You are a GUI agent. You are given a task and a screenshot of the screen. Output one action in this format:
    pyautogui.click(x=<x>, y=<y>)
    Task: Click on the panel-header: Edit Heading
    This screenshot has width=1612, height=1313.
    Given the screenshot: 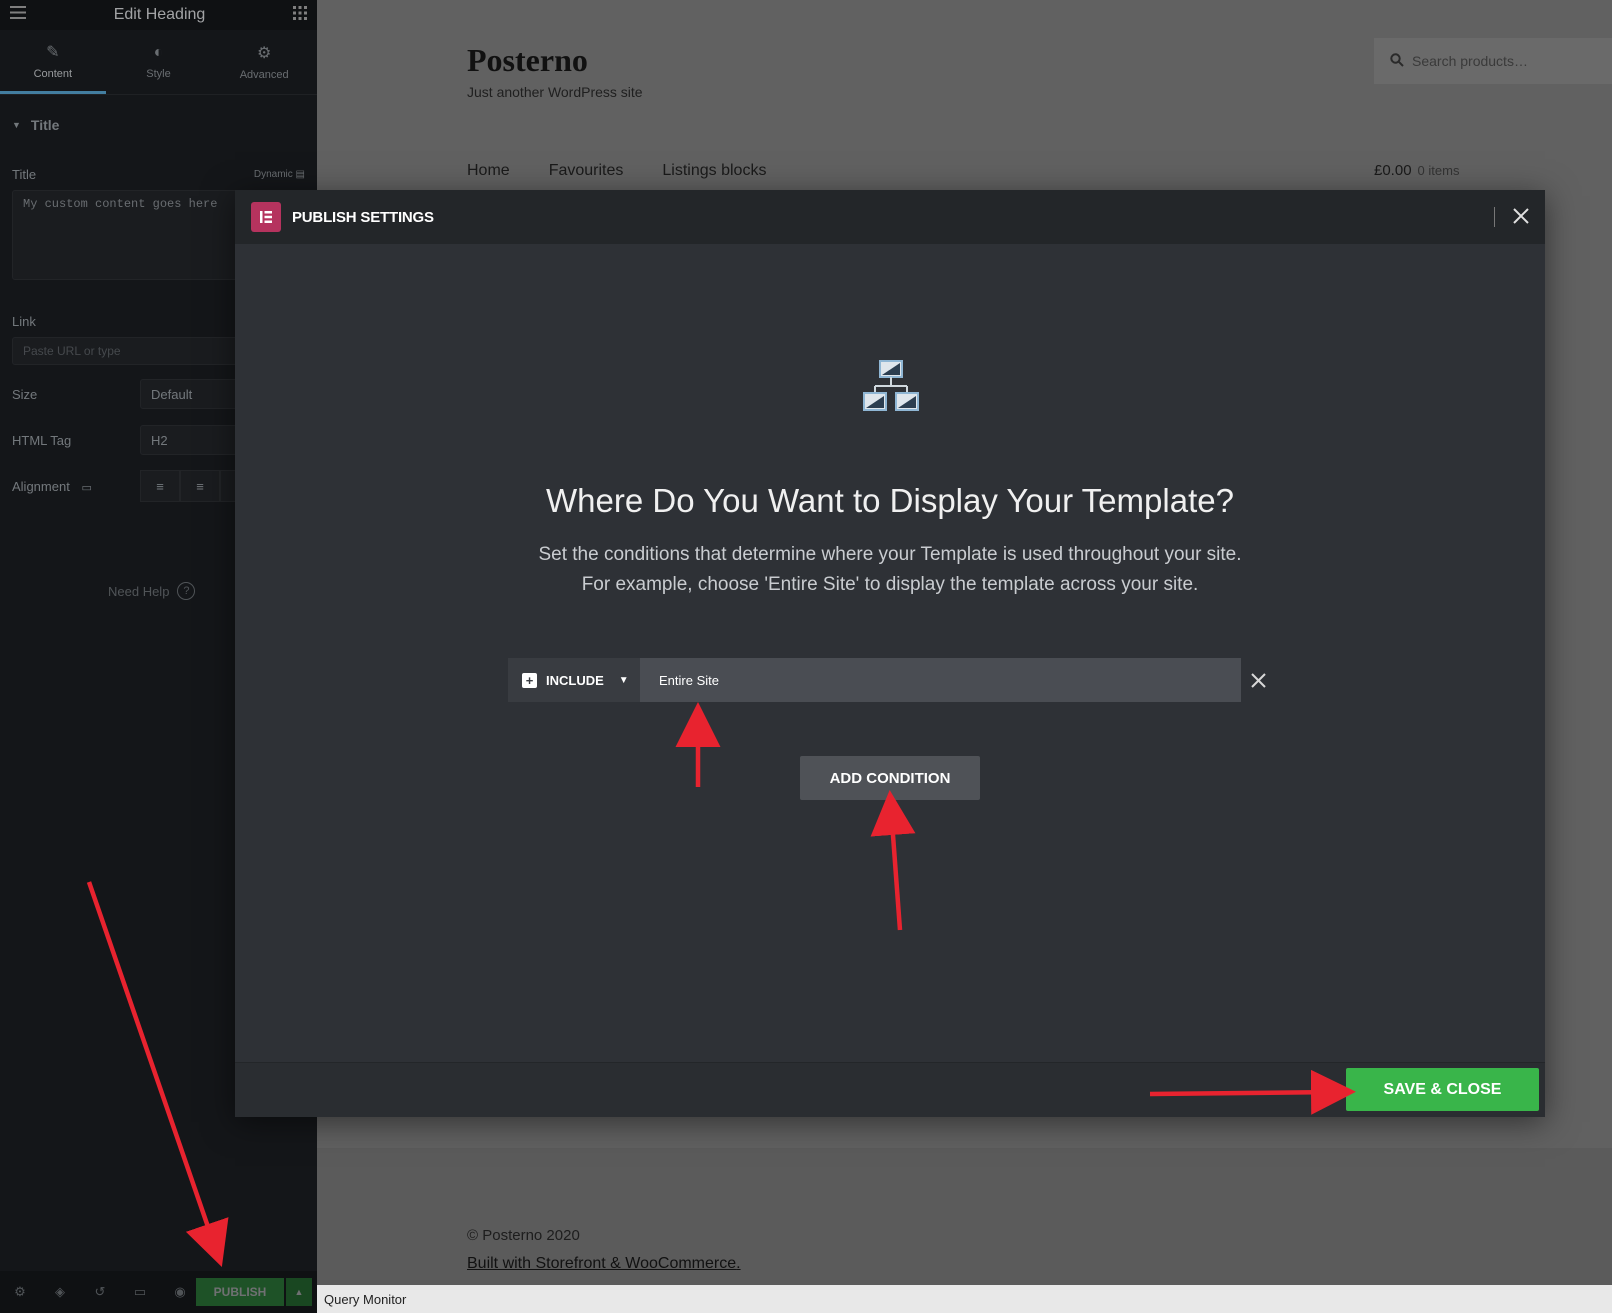 What is the action you would take?
    pyautogui.click(x=158, y=15)
    